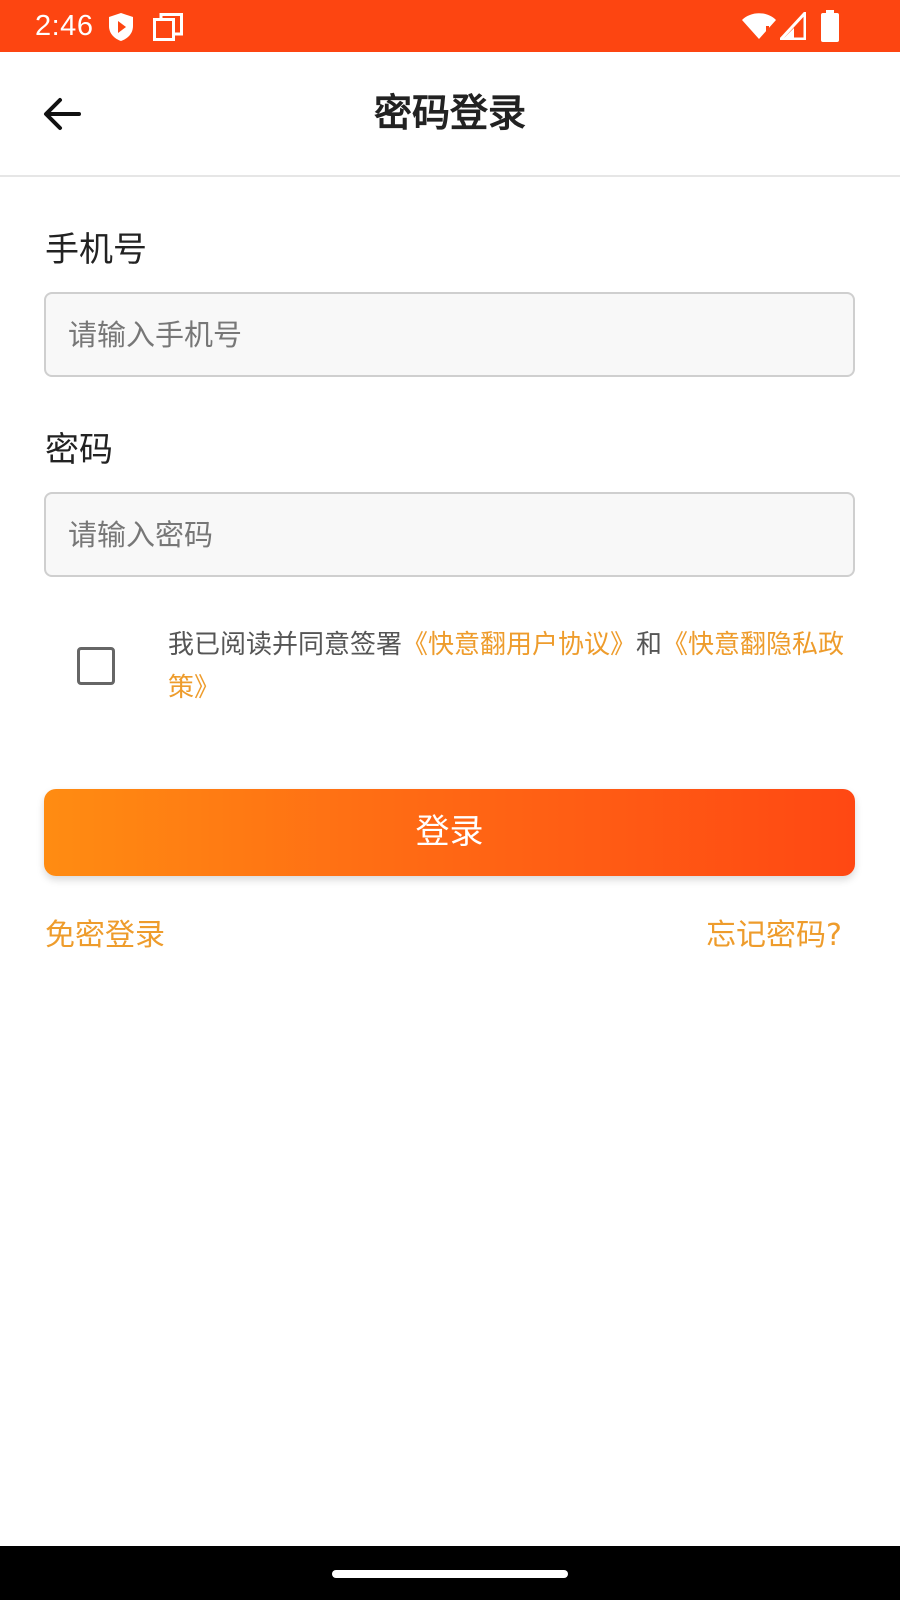 The width and height of the screenshot is (900, 1600). I want to click on navigation-bar, so click(450, 1573).